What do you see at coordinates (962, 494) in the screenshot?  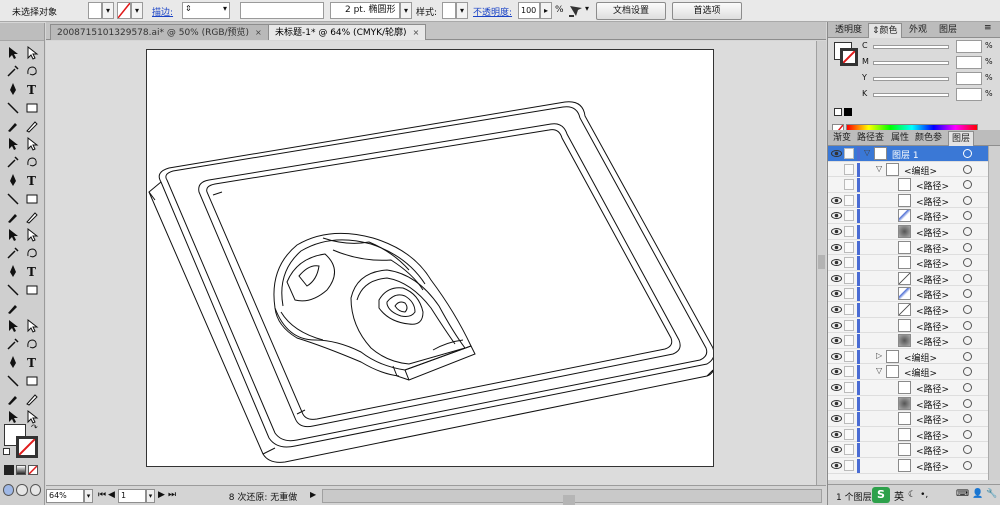 I see `keyboard-icon: ⌨` at bounding box center [962, 494].